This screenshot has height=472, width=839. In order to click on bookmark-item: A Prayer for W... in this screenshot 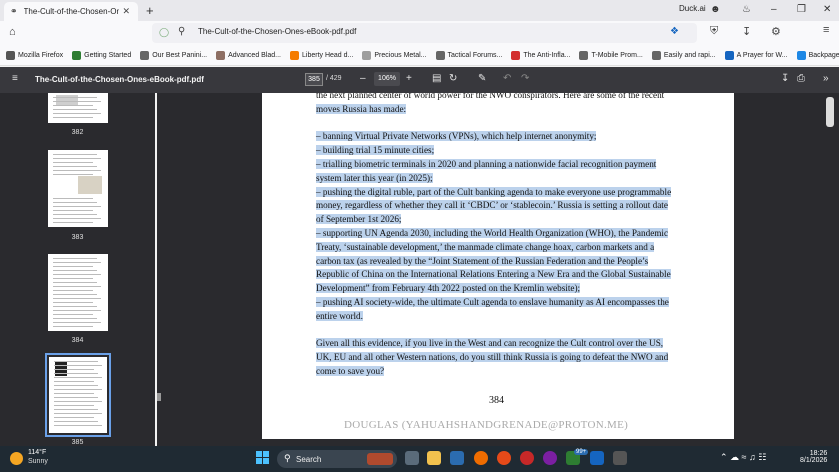, I will do `click(756, 55)`.